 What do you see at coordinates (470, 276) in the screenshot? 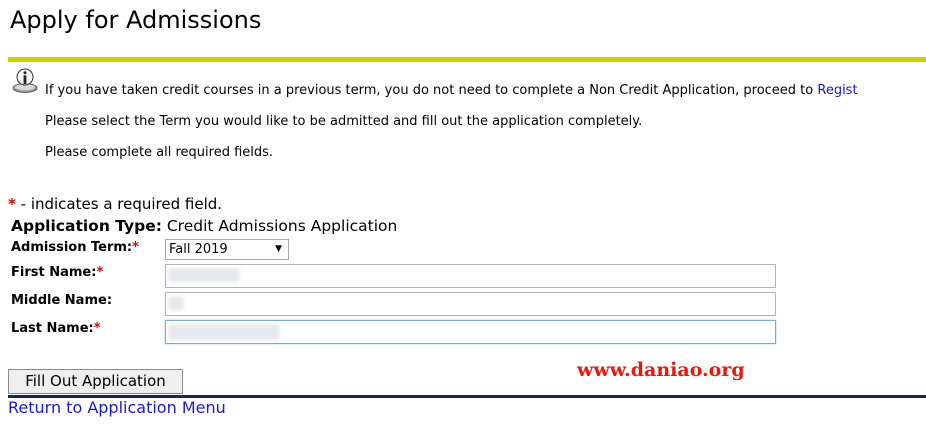
I see `first-name-input` at bounding box center [470, 276].